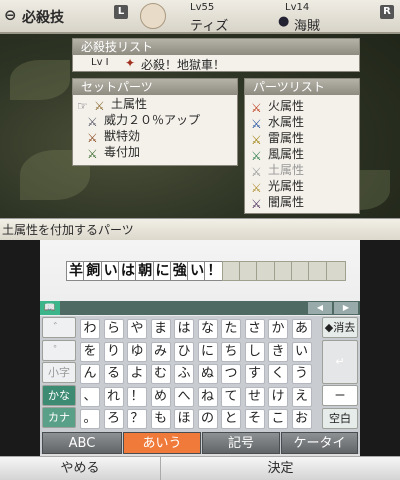 The width and height of the screenshot is (400, 480). What do you see at coordinates (241, 443) in the screenshot?
I see `mode-symbol-button: 記号` at bounding box center [241, 443].